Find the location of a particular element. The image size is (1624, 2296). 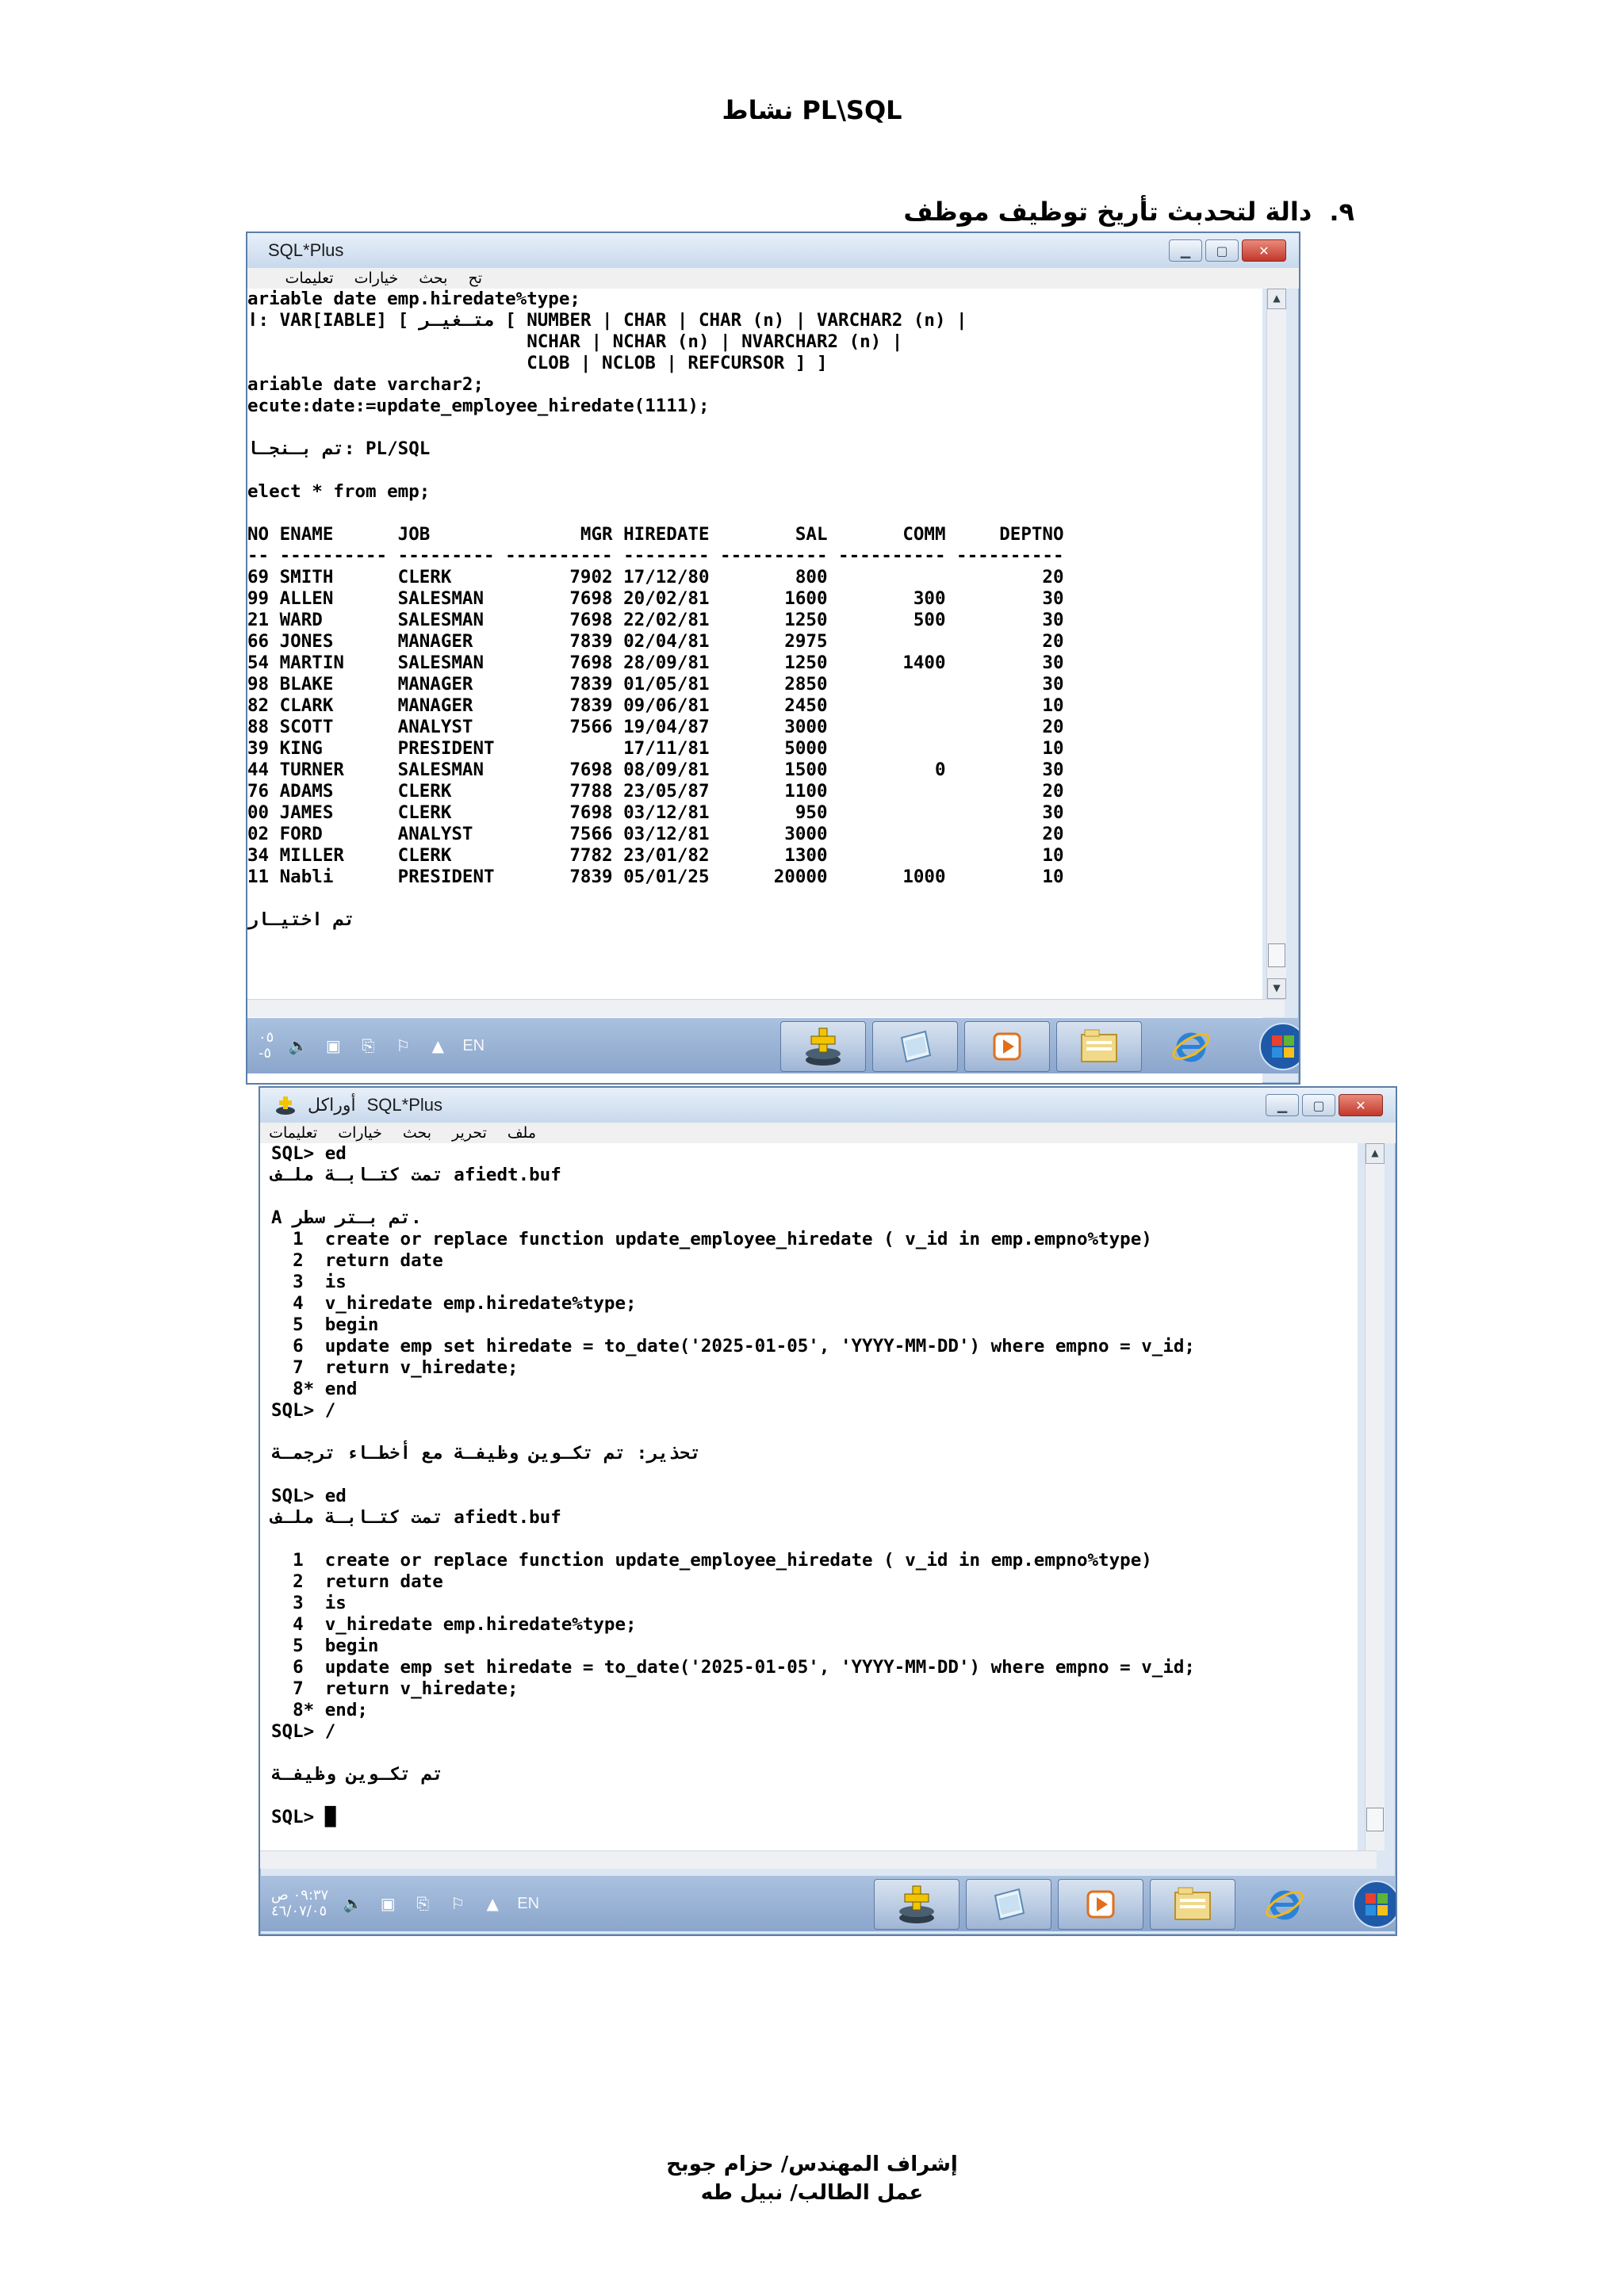

tray-clock: ٠٩:٣٧ ص ٤٦/٠٧/٠٥ is located at coordinates (299, 1904).